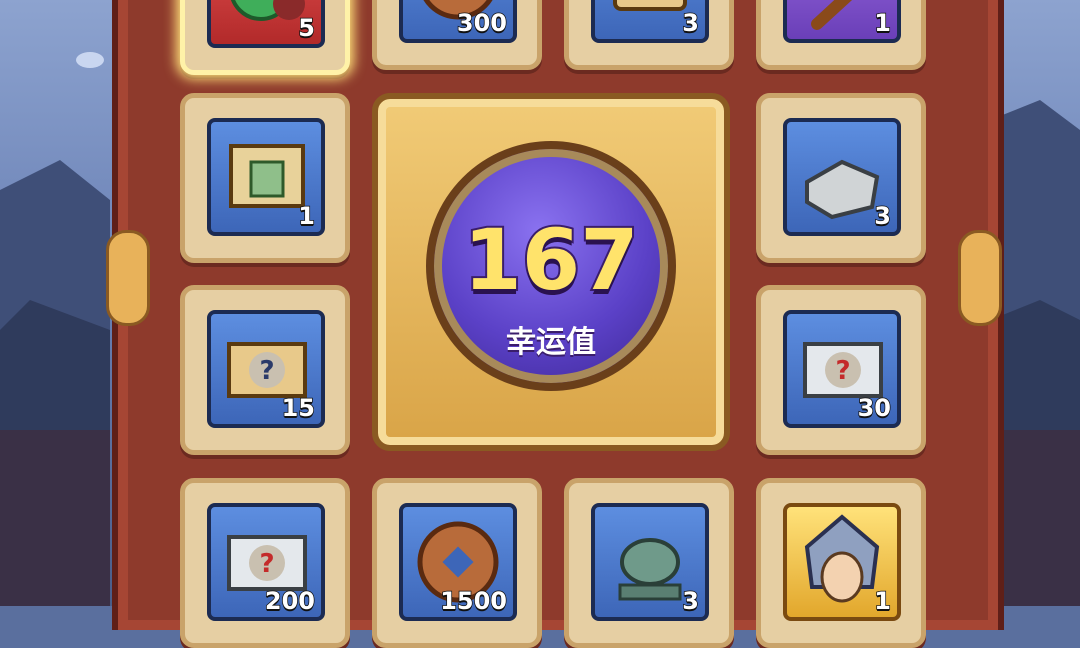 The width and height of the screenshot is (1080, 648). I want to click on reward-slot-bottom-1: ? 200, so click(265, 563).